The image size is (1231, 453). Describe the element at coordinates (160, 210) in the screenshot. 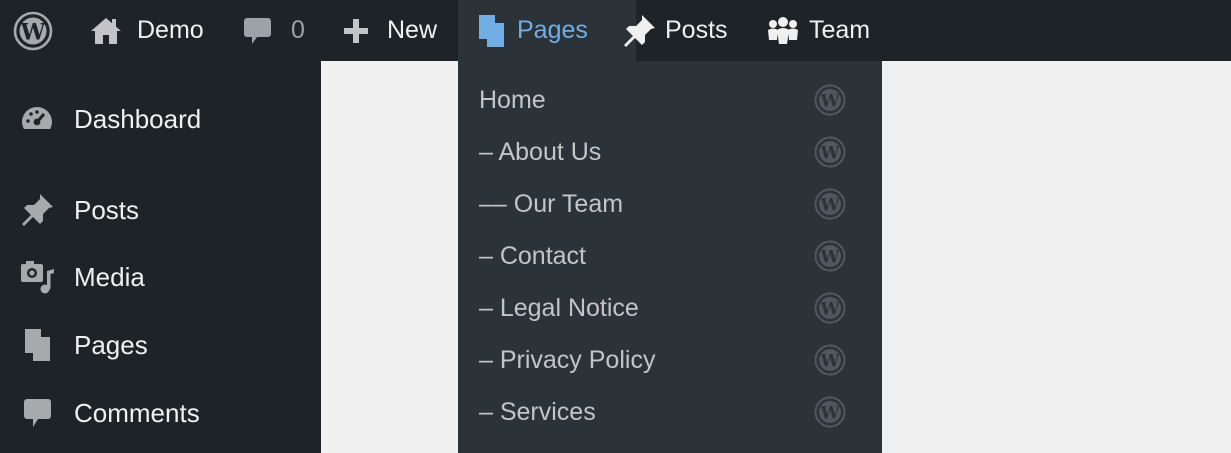

I see `sidebar-item-posts: Posts` at that location.